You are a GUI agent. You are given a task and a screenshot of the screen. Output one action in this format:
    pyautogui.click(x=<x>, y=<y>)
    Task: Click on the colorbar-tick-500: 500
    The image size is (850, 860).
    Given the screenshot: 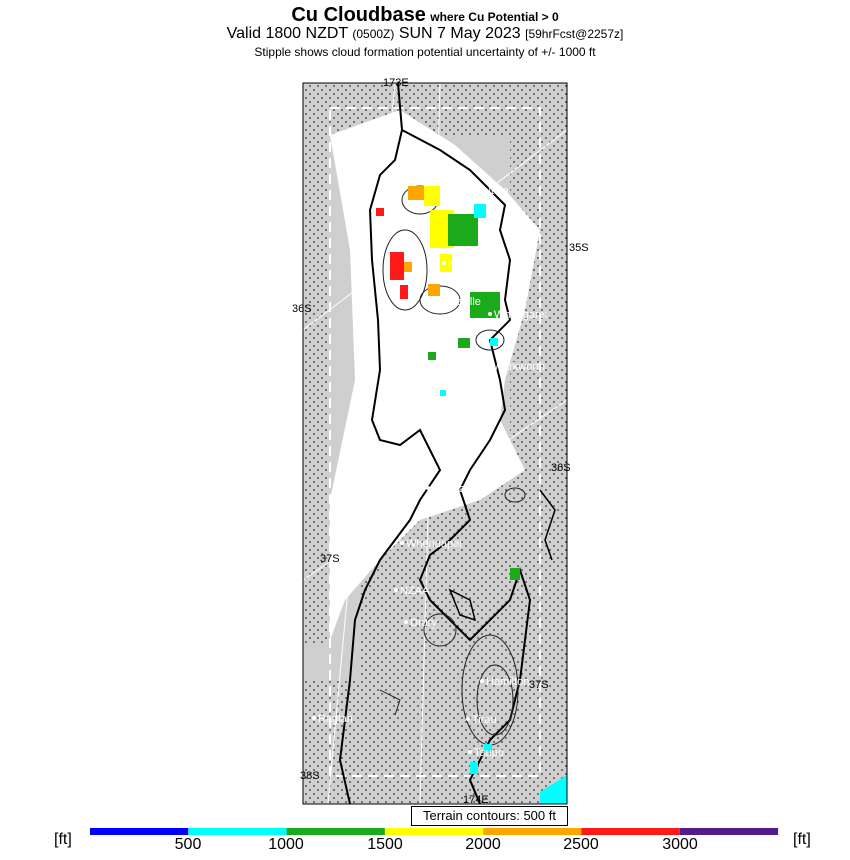 What is the action you would take?
    pyautogui.click(x=188, y=844)
    